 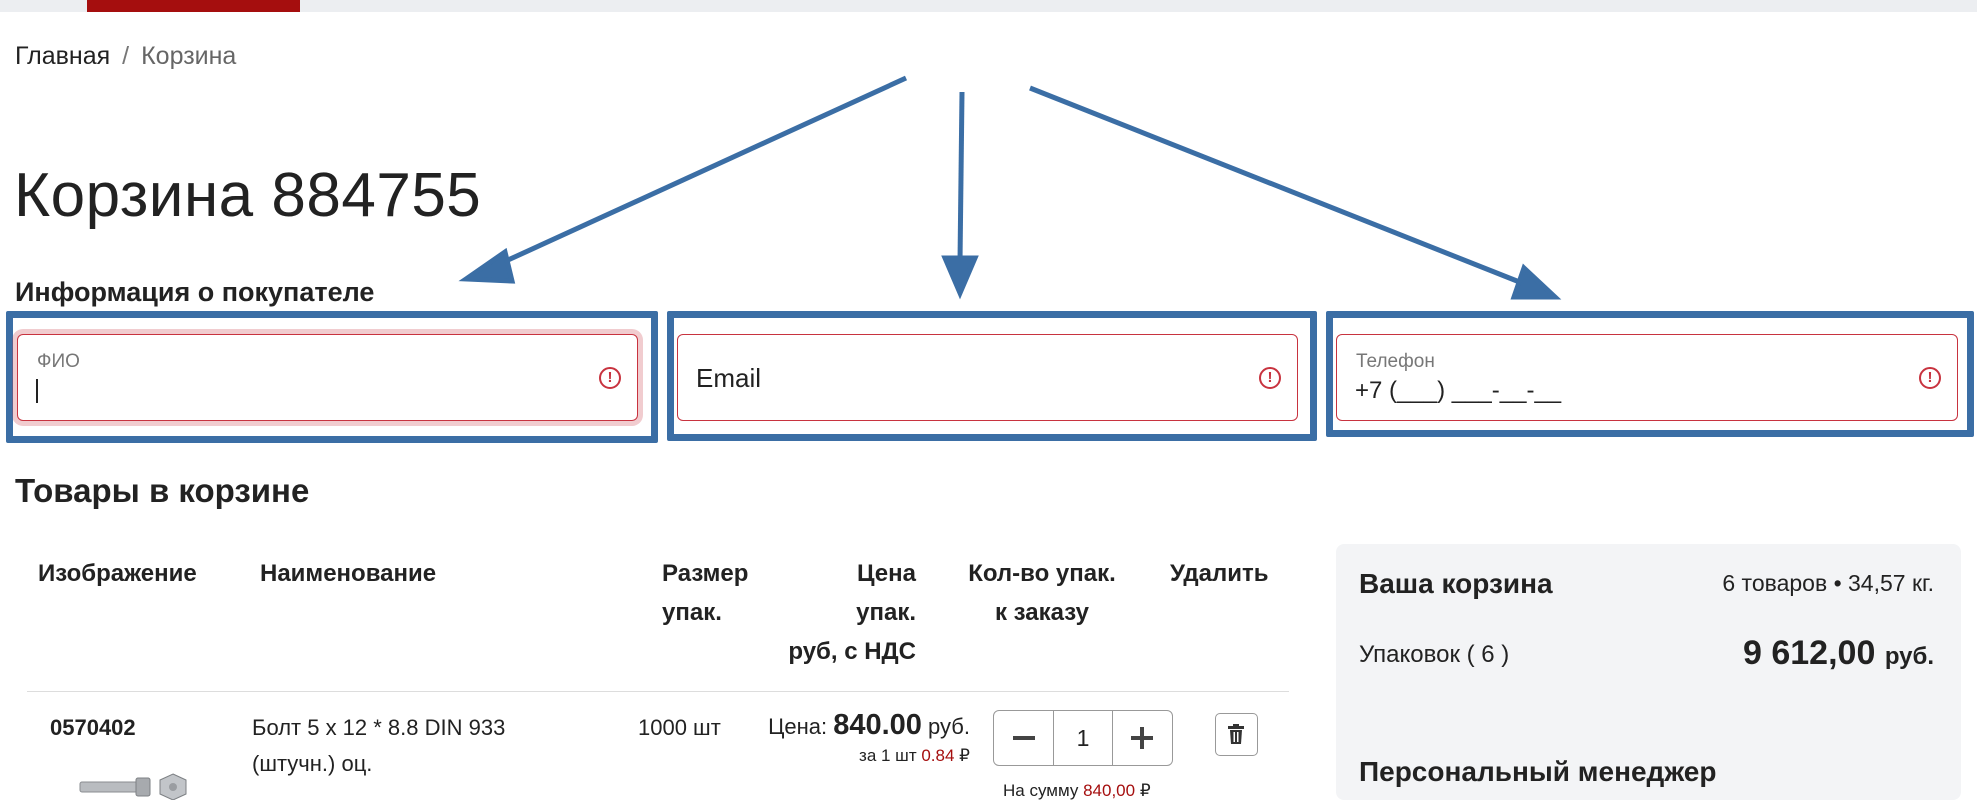 What do you see at coordinates (348, 573) in the screenshot?
I see `column-header-name: Наименование` at bounding box center [348, 573].